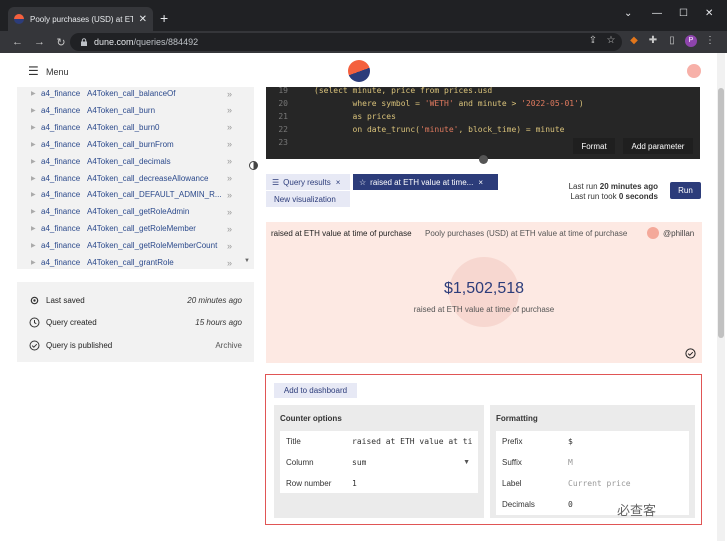 This screenshot has height=541, width=727. What do you see at coordinates (135, 144) in the screenshot?
I see `table-list-item: ▶ a4_finance A4Token_call_burnFrom »` at bounding box center [135, 144].